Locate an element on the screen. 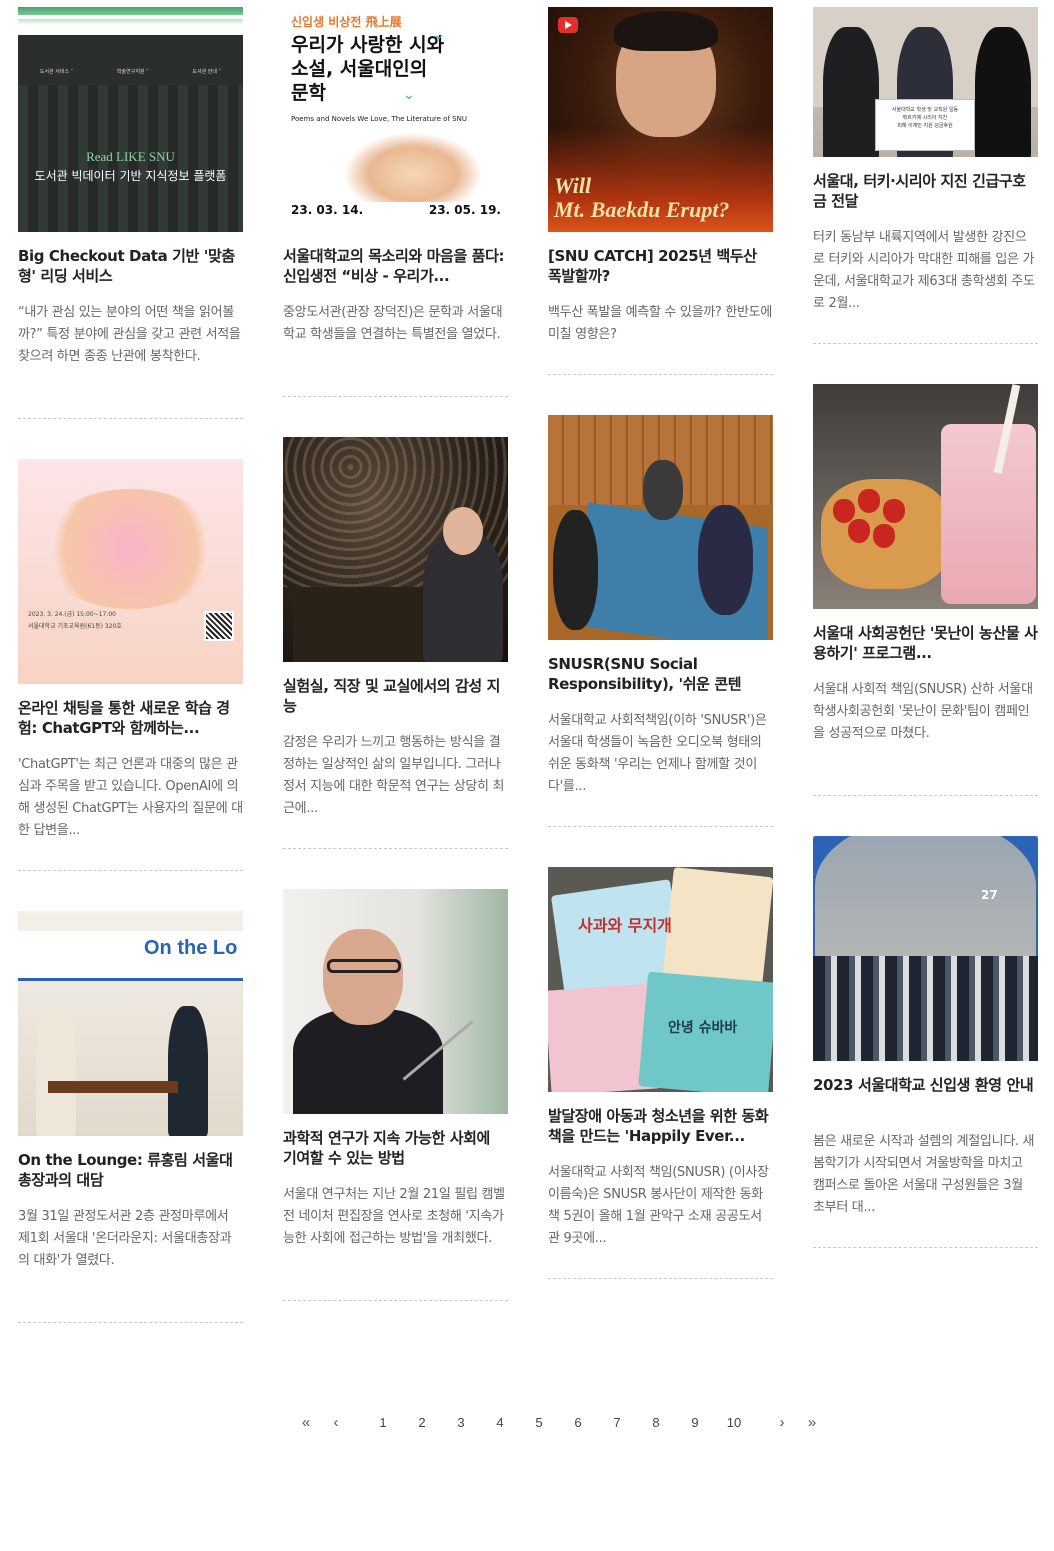 This screenshot has height=1551, width=1054. article-title: On the Lounge: 류홍림 서울대 총장과의 대담 is located at coordinates (130, 1170).